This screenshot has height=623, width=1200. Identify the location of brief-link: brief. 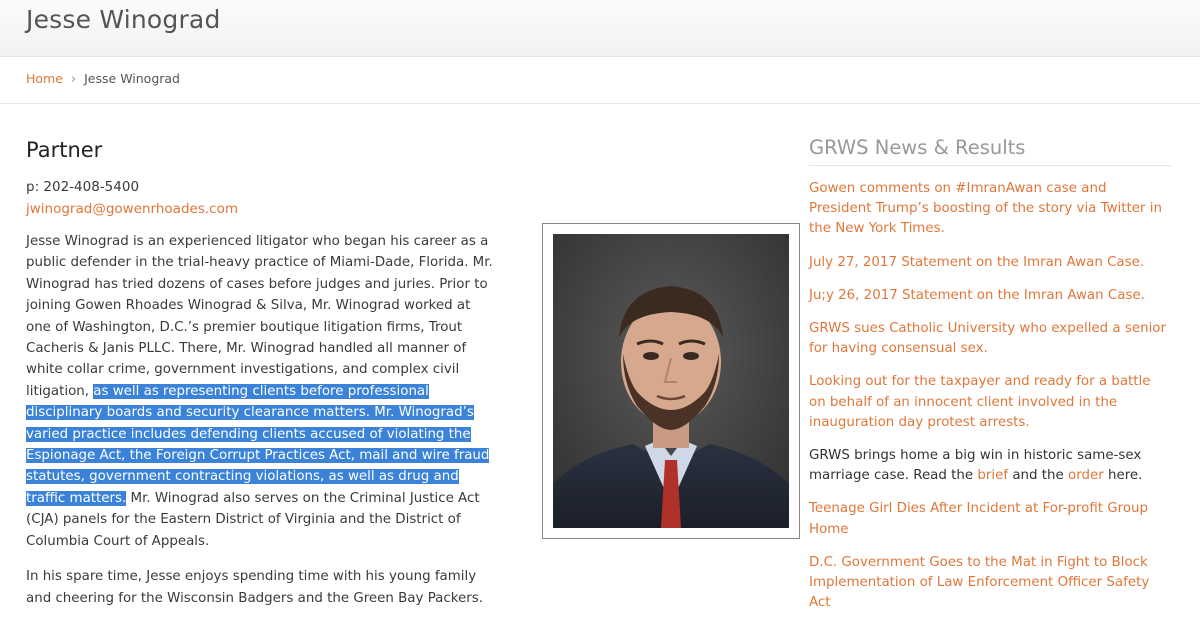
(992, 475).